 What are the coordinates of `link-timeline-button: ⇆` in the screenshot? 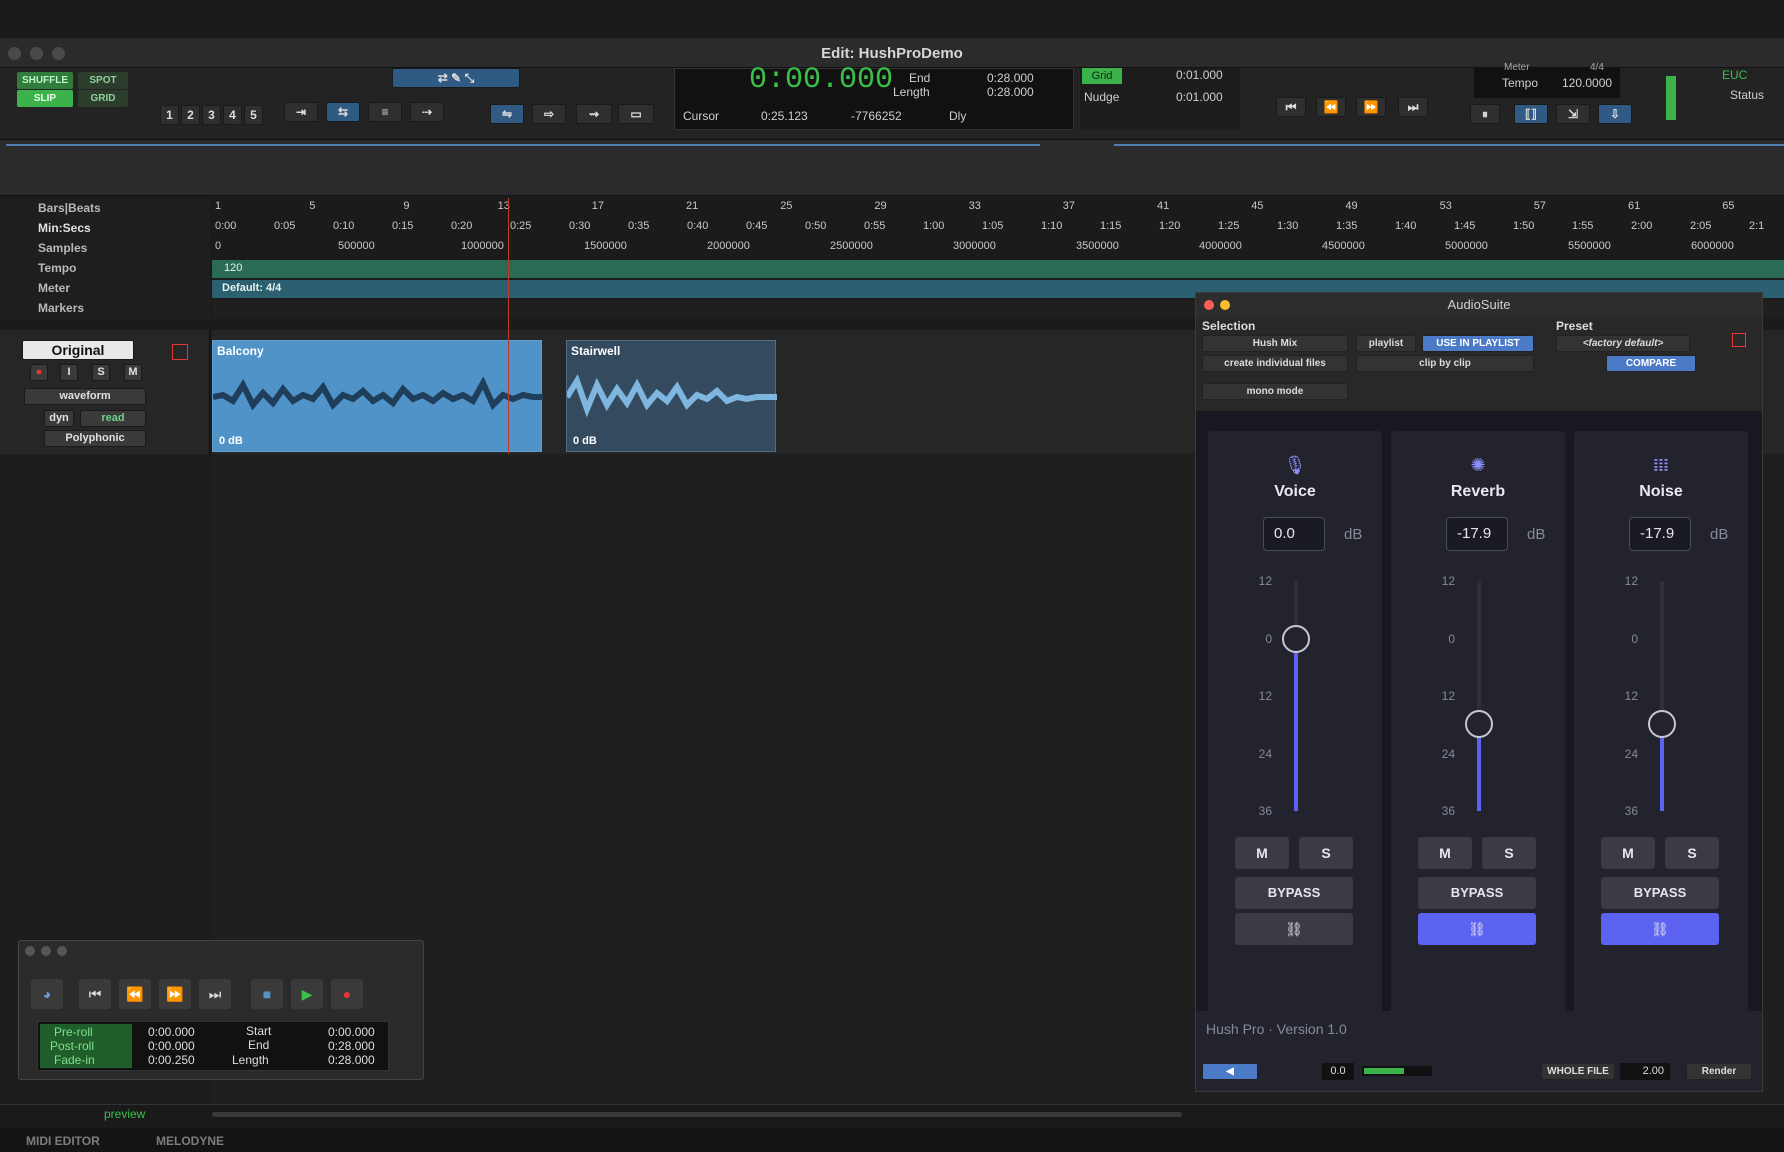 It's located at (343, 112).